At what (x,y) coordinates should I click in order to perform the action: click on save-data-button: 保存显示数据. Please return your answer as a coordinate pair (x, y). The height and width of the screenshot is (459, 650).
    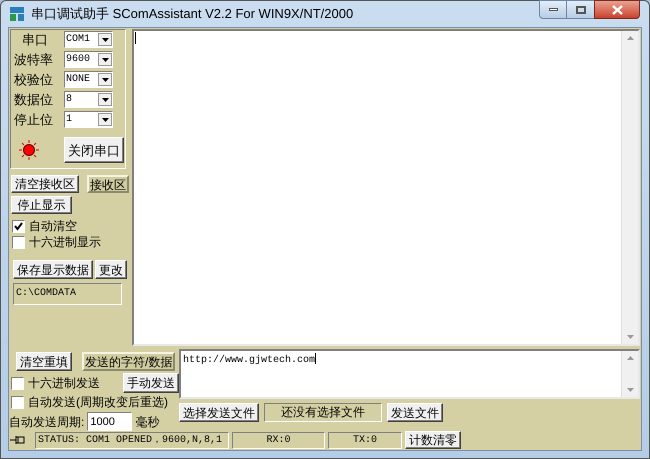
    Looking at the image, I should click on (53, 269).